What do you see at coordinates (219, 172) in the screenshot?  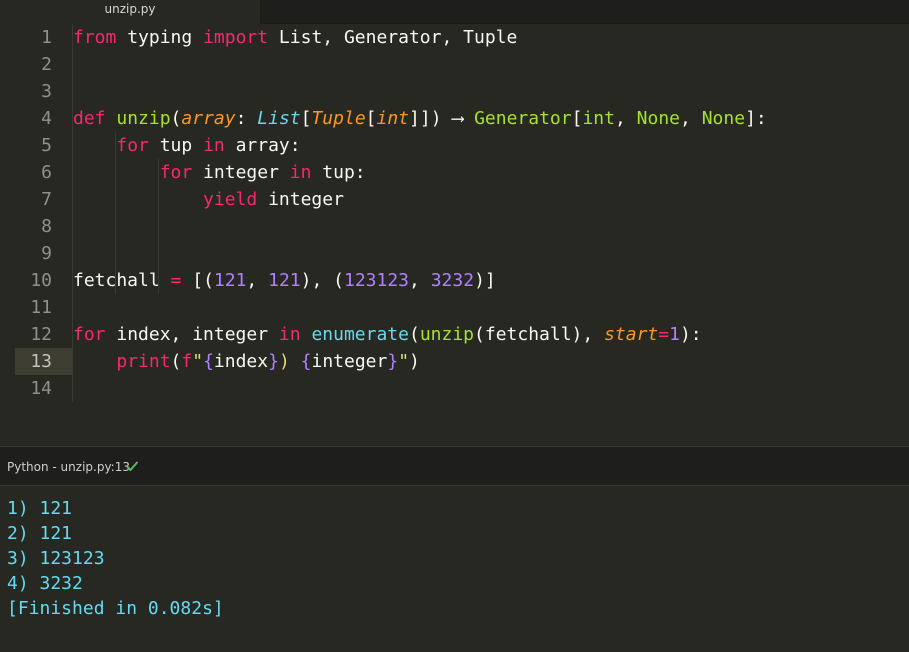 I see `line-code: for integer in tup:` at bounding box center [219, 172].